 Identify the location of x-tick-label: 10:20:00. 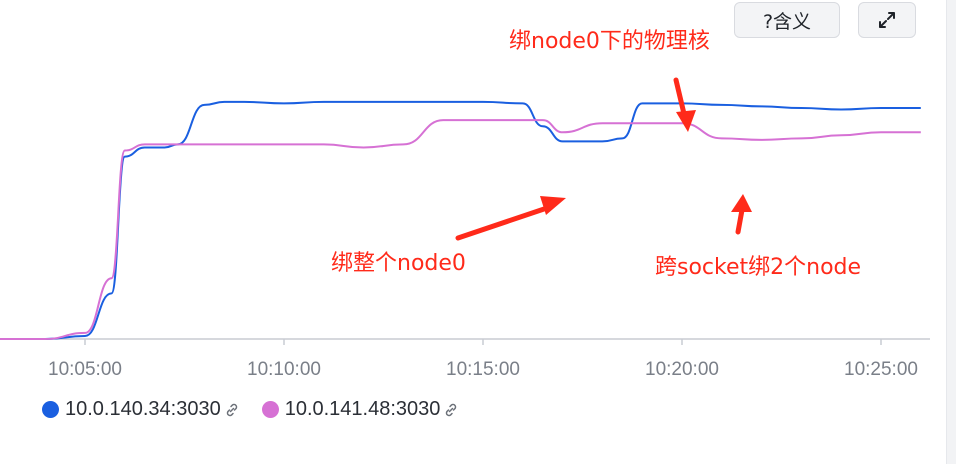
(682, 369).